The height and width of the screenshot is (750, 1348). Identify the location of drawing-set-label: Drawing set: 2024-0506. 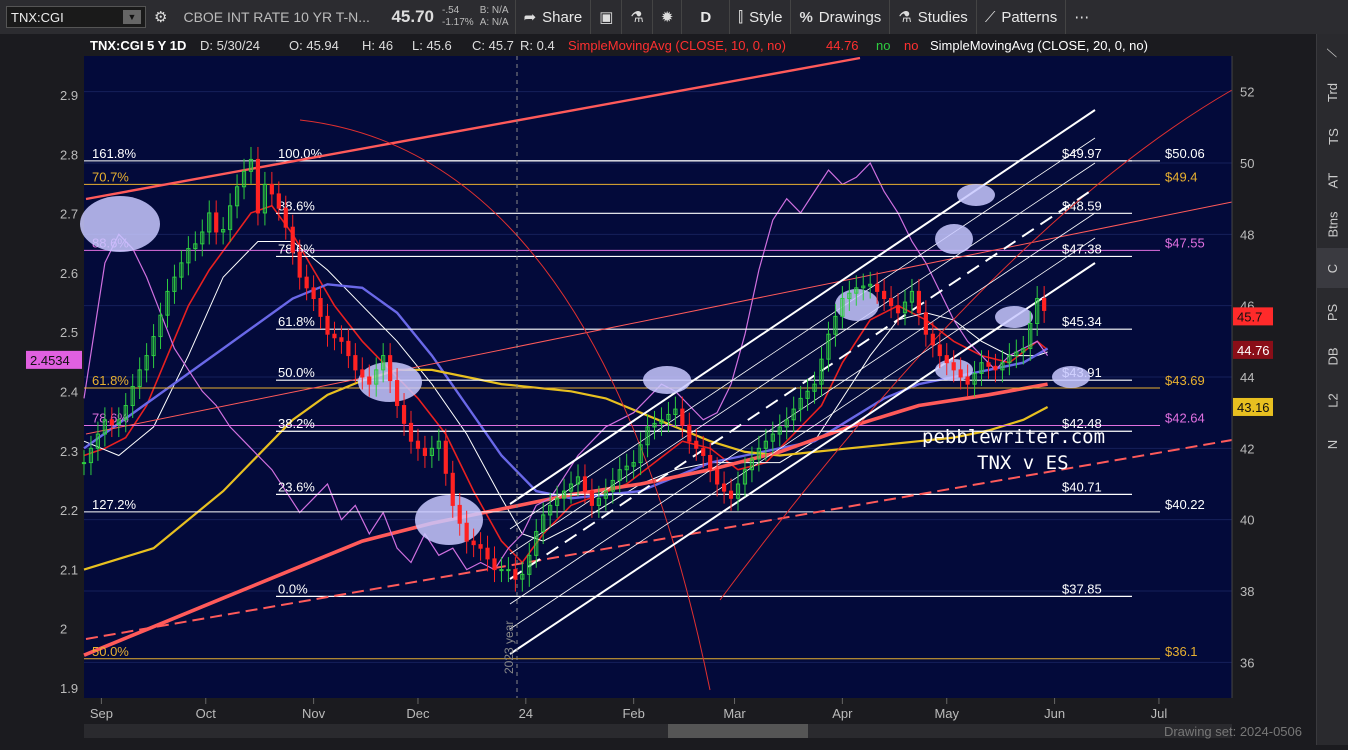
(1233, 731).